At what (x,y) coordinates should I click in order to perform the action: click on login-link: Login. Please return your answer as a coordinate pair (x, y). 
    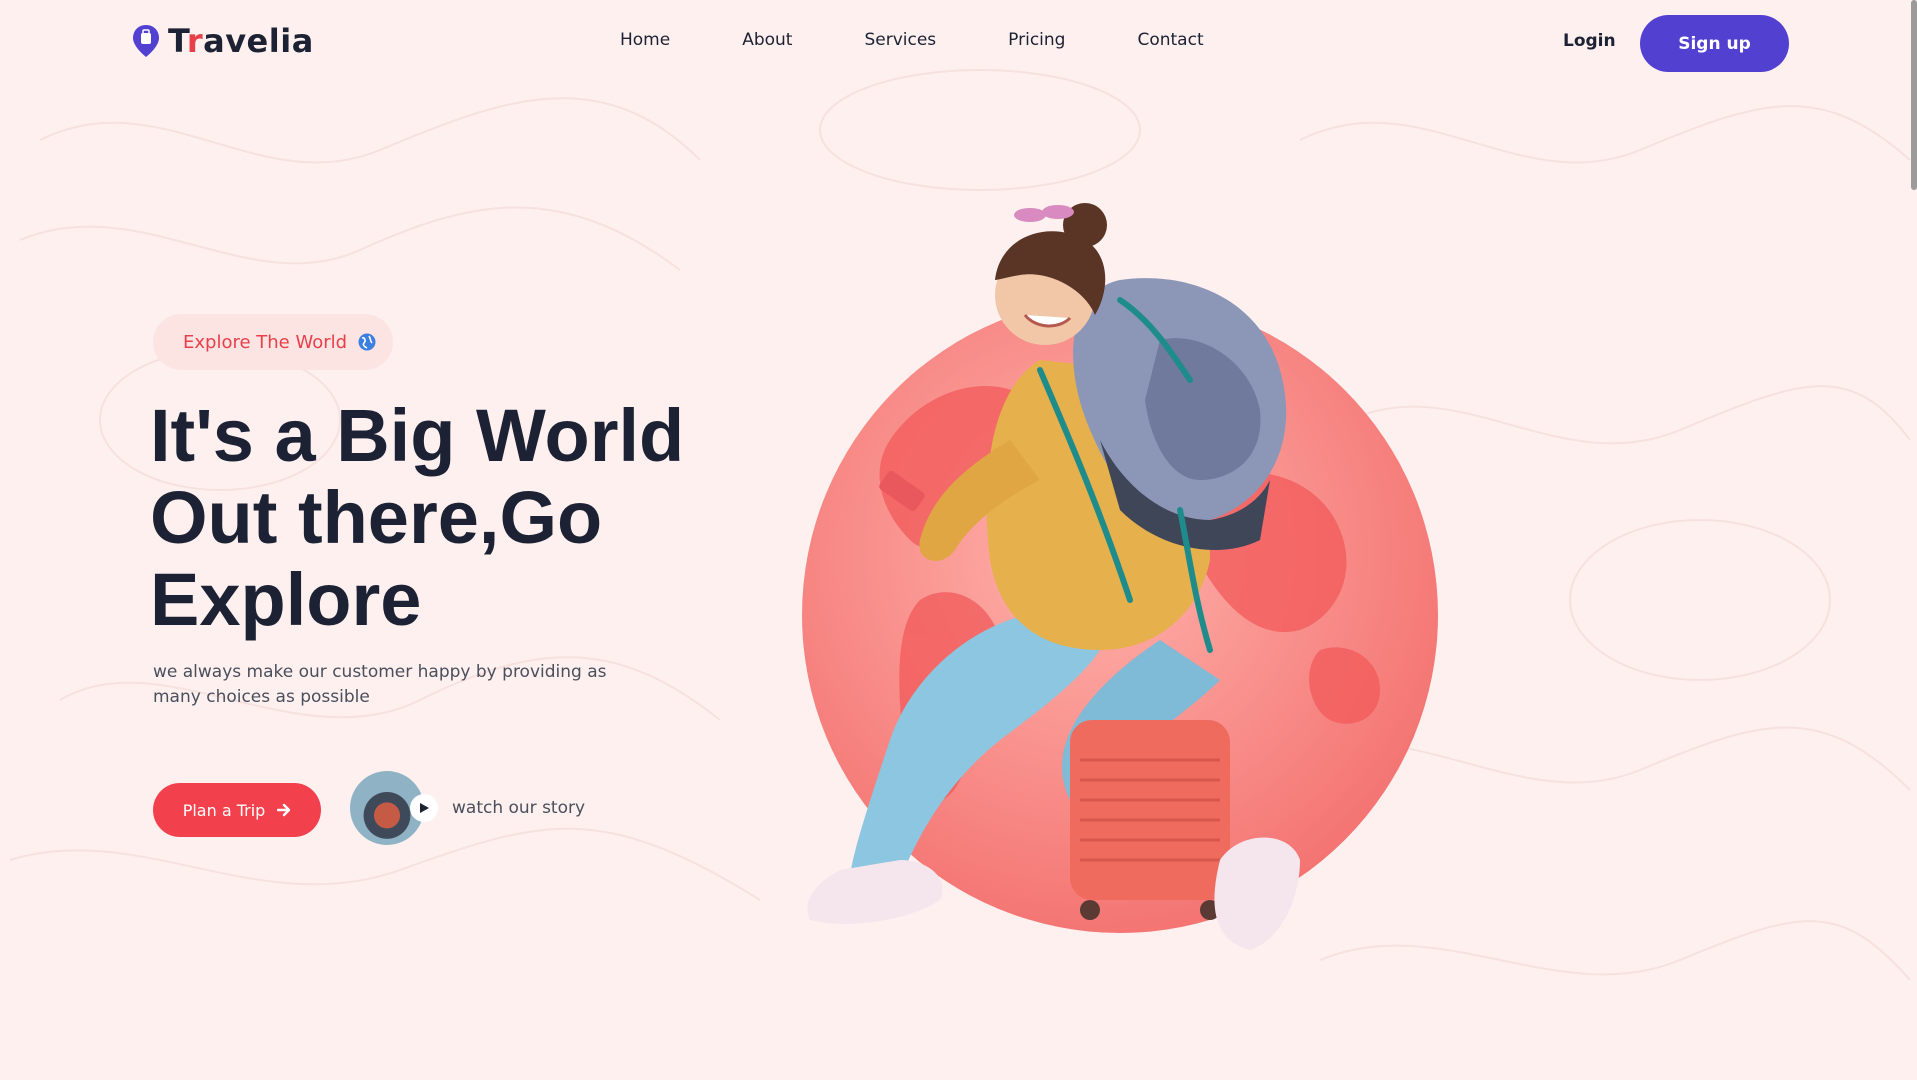
    Looking at the image, I should click on (1589, 41).